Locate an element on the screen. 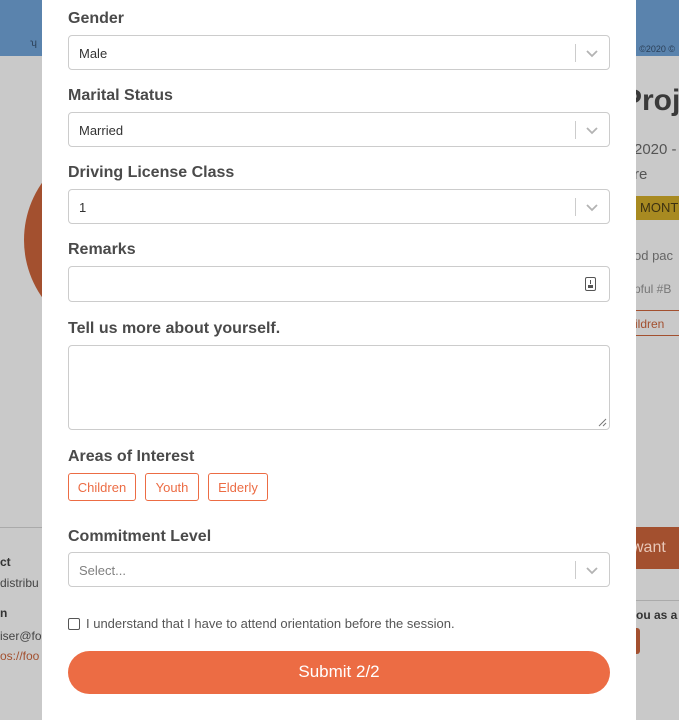 This screenshot has height=720, width=679. orientation-checkbox is located at coordinates (74, 624).